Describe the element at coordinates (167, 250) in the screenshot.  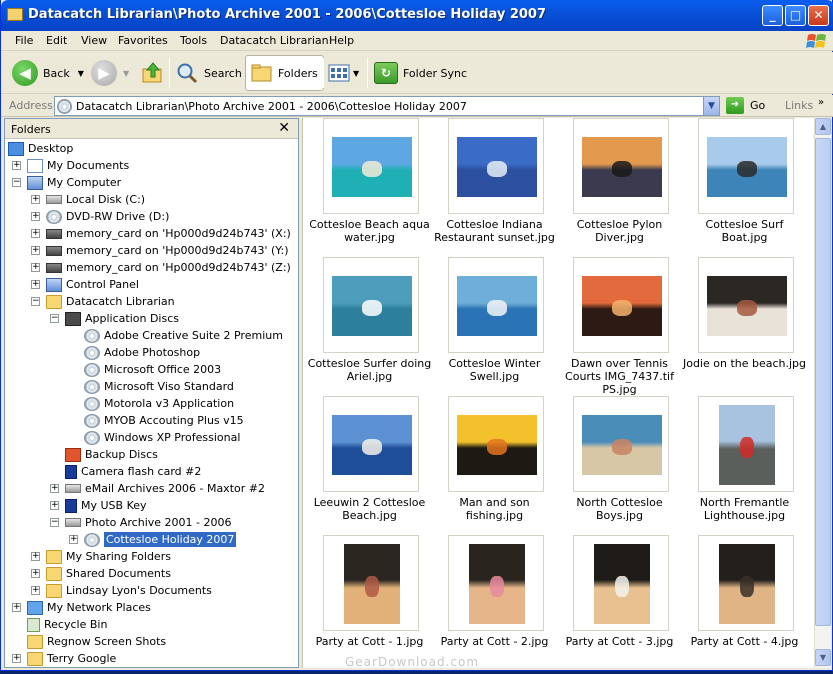
I see `tree-item: memory_card on 'Hp000d9d24b743' (Y:)` at that location.